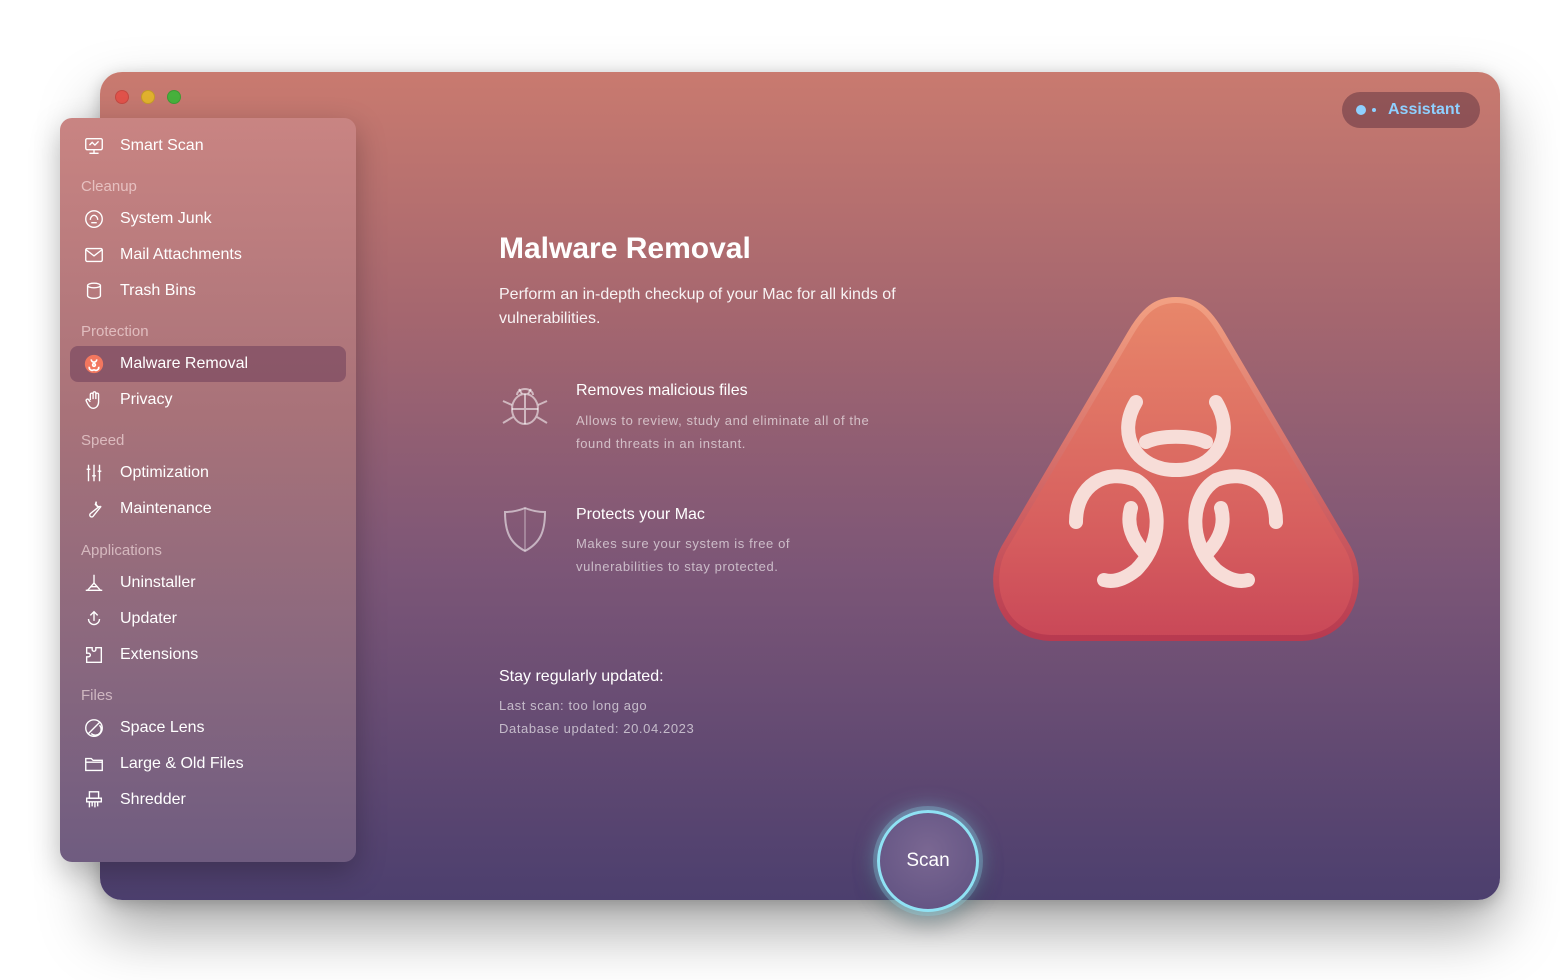 The height and width of the screenshot is (980, 1560). I want to click on section-header-cleanup: Cleanup, so click(109, 186).